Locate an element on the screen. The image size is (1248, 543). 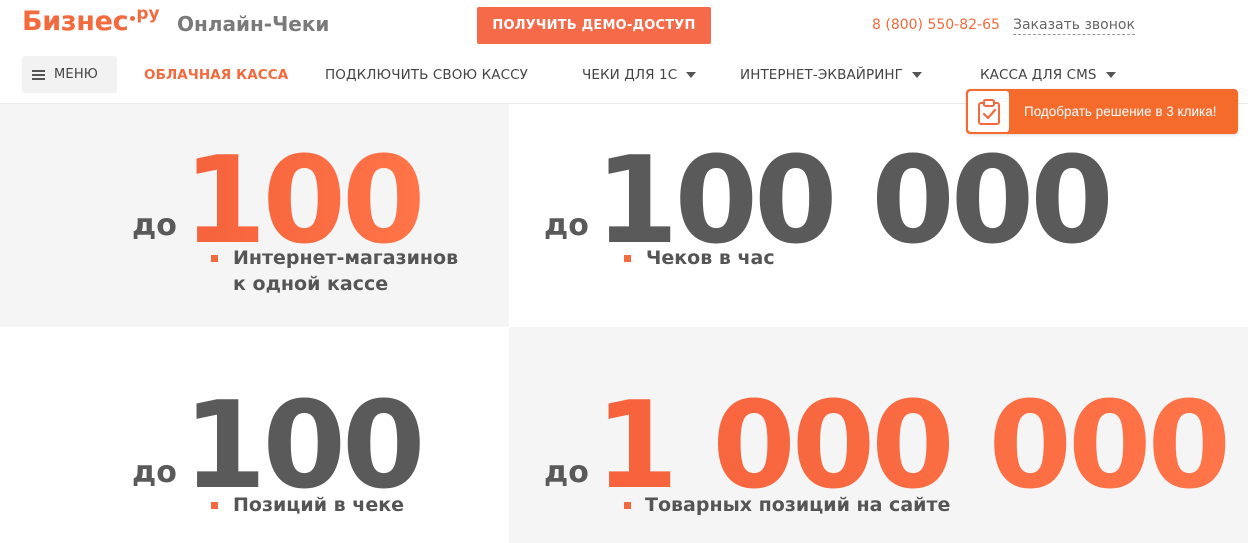
picker-icon-box is located at coordinates (988, 111).